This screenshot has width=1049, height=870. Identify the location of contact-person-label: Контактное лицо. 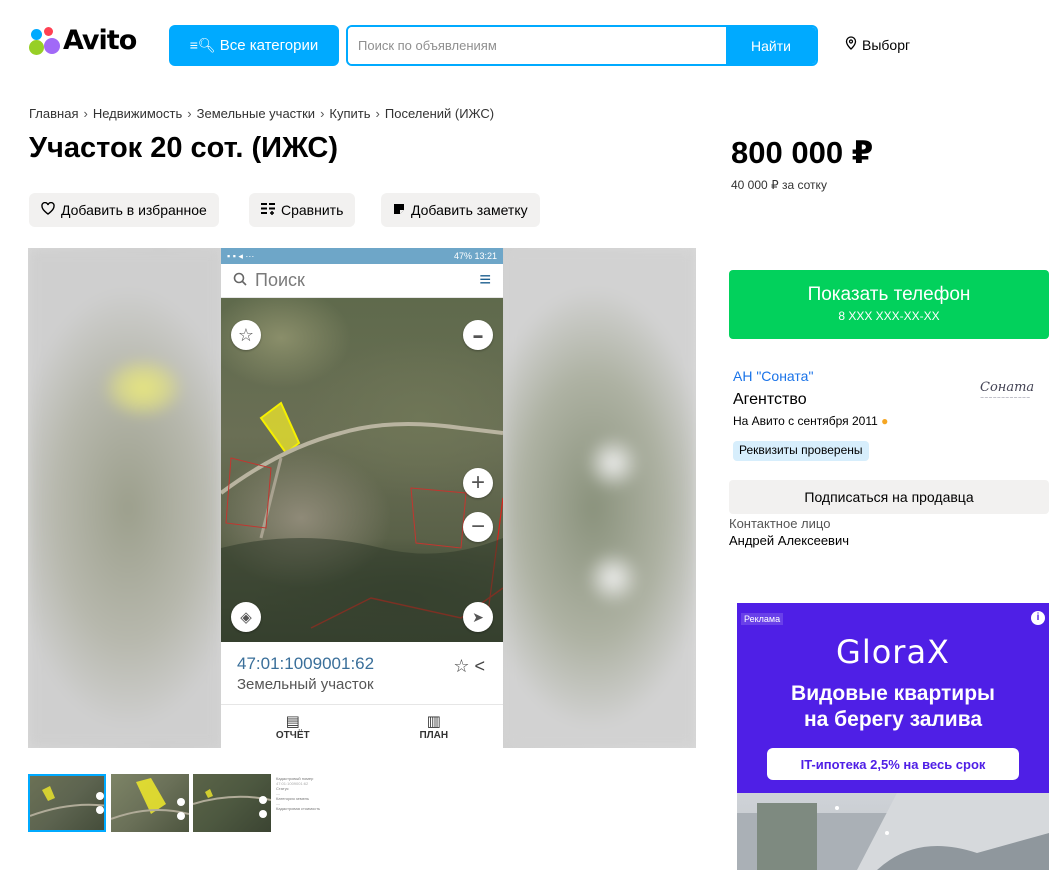
(780, 523).